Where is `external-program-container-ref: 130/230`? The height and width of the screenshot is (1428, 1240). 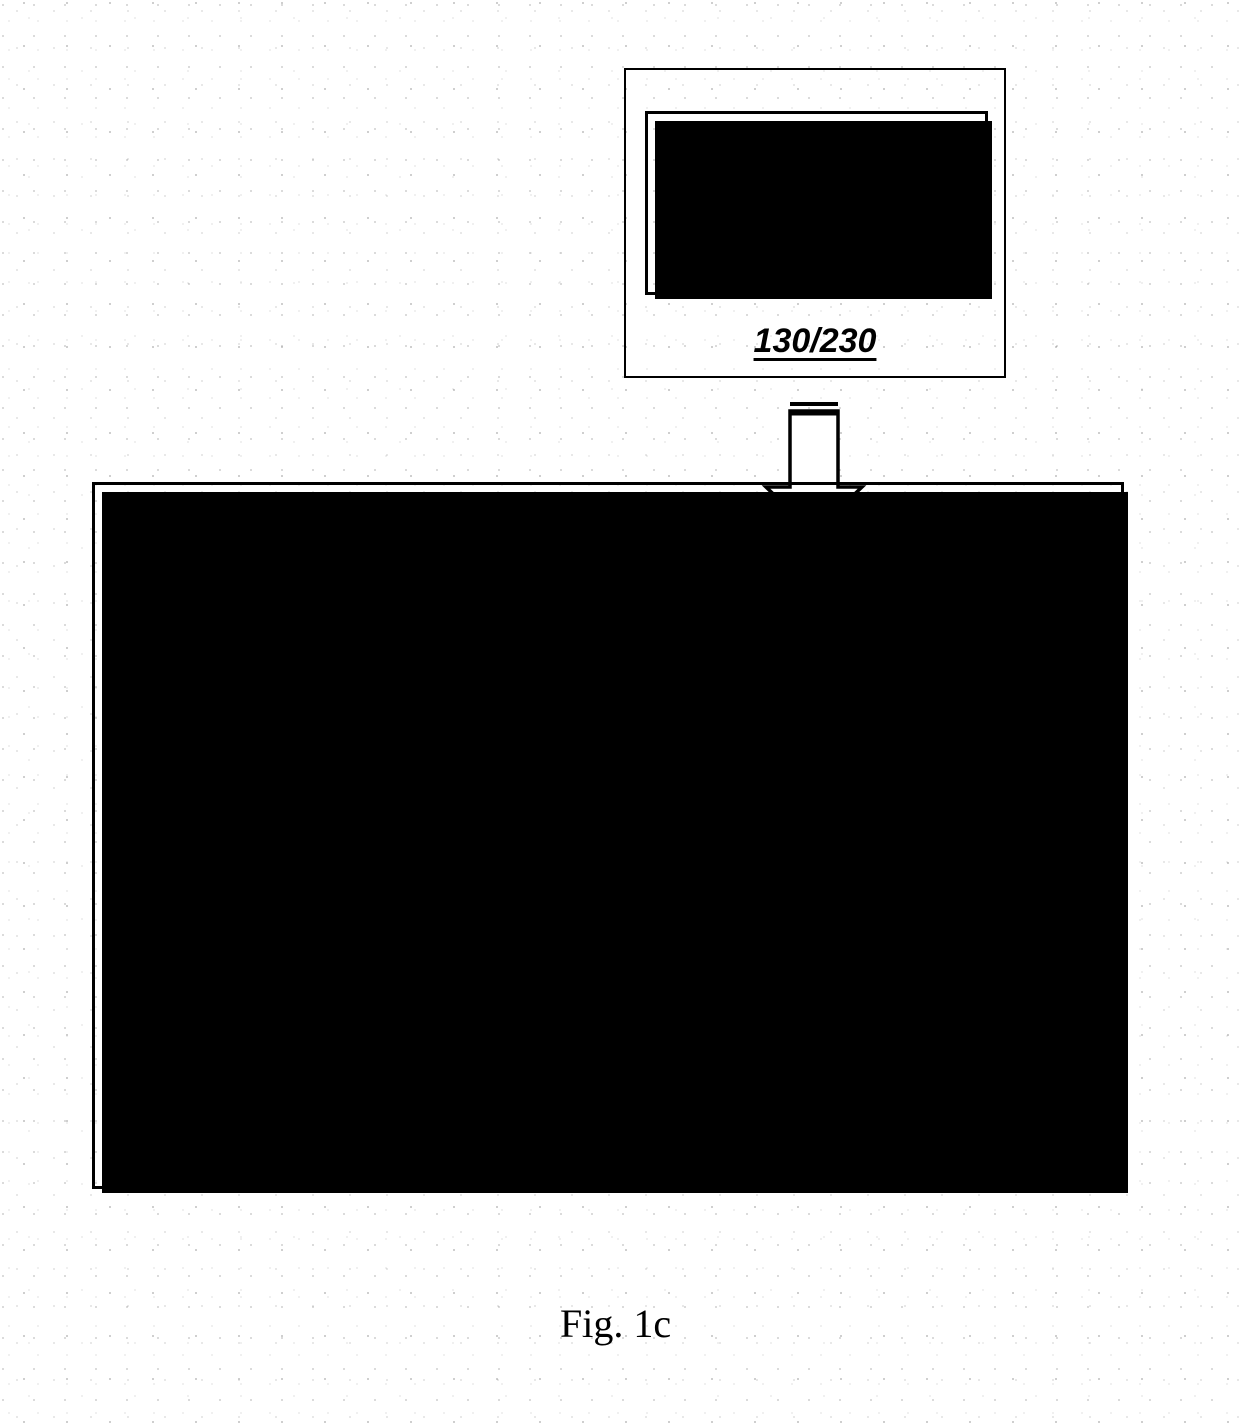
external-program-container-ref: 130/230 is located at coordinates (815, 341).